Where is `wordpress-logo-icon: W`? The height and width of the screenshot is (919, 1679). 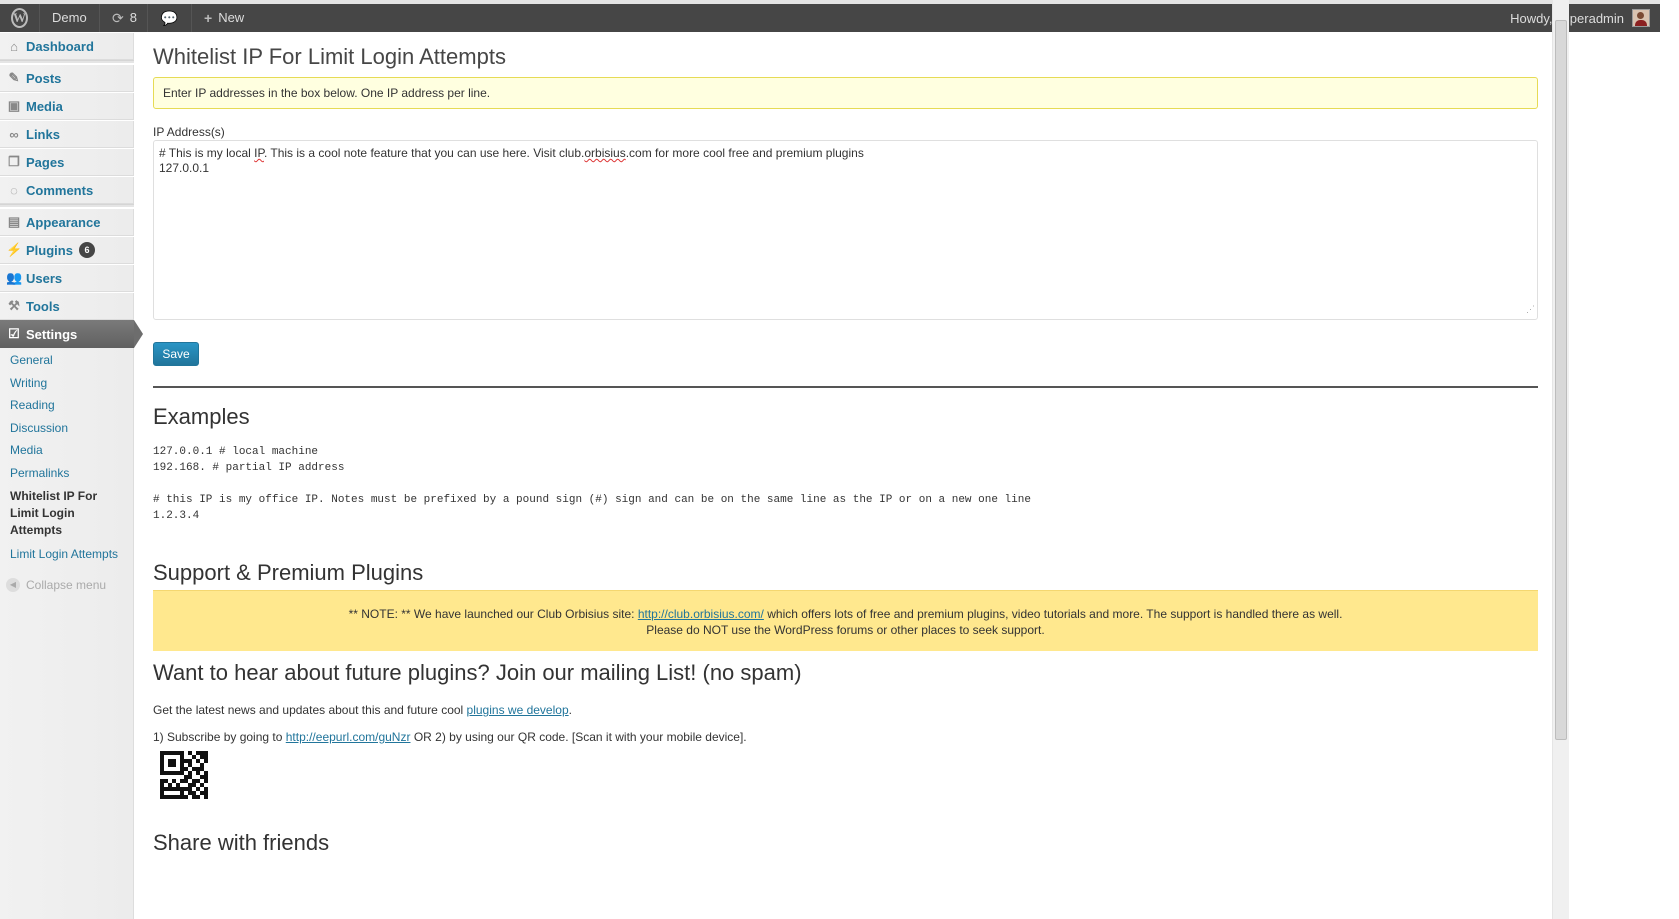 wordpress-logo-icon: W is located at coordinates (19, 18).